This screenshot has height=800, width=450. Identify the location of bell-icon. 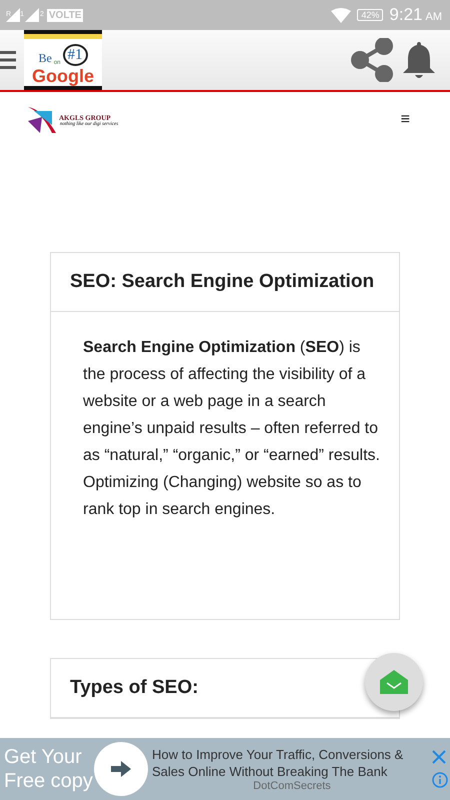
(419, 60).